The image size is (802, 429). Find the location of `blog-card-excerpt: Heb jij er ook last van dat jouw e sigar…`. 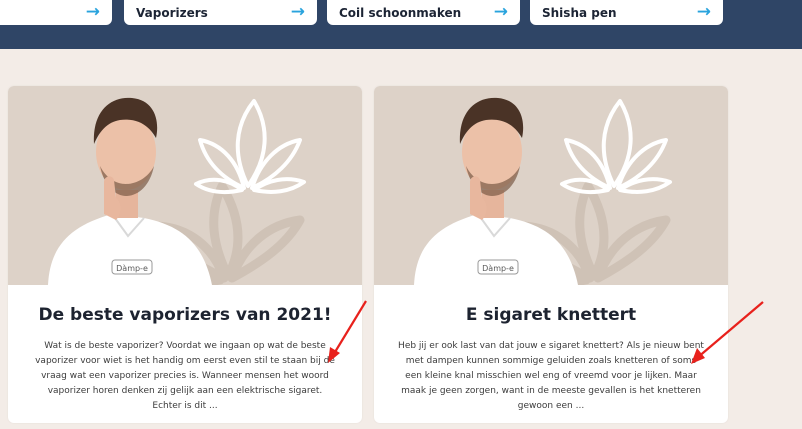

blog-card-excerpt: Heb jij er ook last van dat jouw e sigar… is located at coordinates (551, 376).